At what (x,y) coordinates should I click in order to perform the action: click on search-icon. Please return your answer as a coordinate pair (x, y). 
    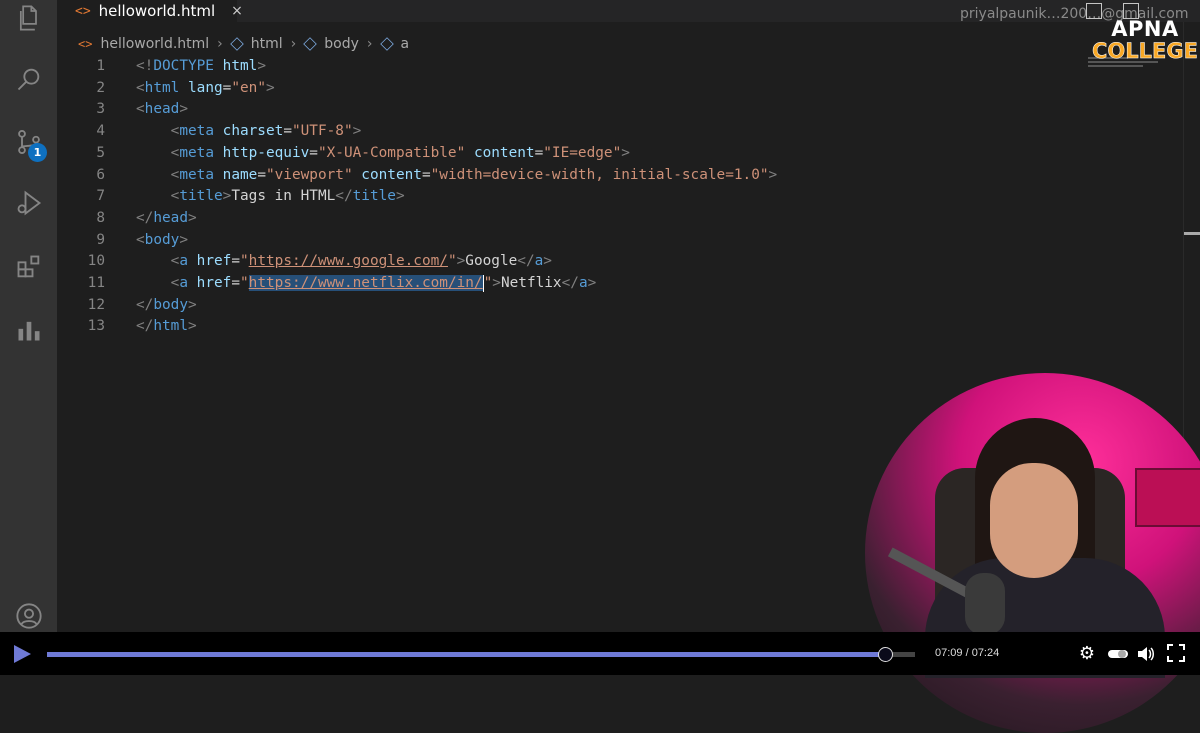
    Looking at the image, I should click on (29, 79).